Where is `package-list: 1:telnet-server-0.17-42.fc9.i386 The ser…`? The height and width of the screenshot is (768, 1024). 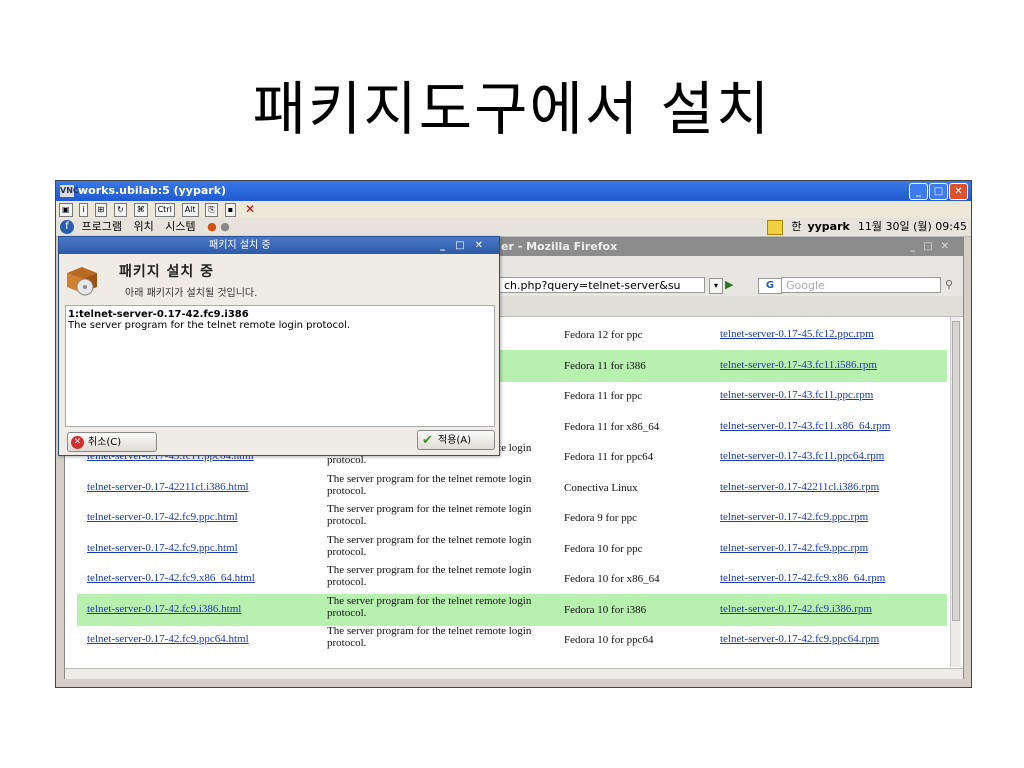
package-list: 1:telnet-server-0.17-42.fc9.i386 The ser… is located at coordinates (280, 366).